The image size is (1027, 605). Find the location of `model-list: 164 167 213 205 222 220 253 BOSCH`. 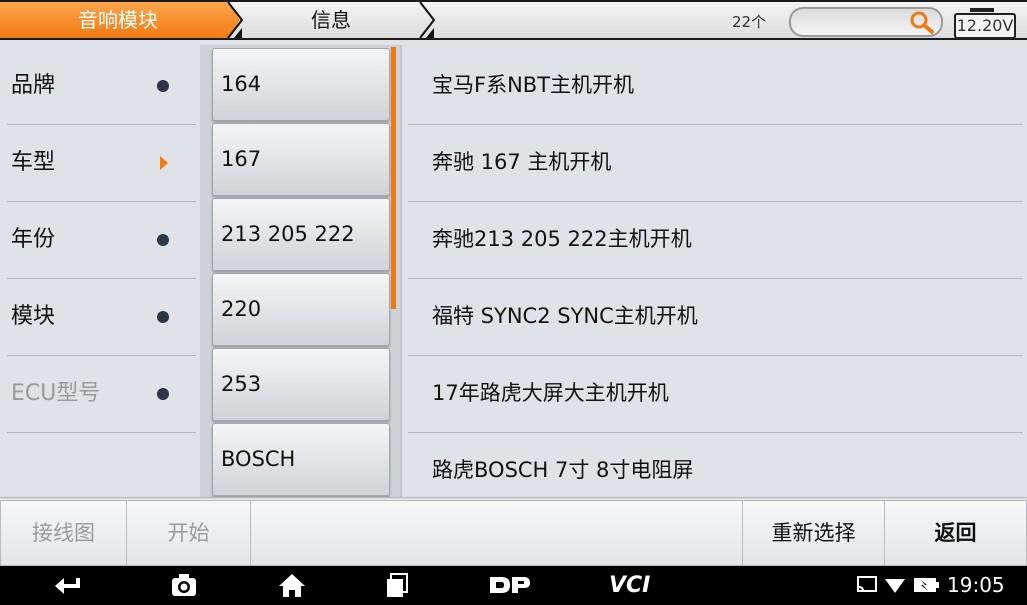

model-list: 164 167 213 205 222 220 253 BOSCH is located at coordinates (300, 271).